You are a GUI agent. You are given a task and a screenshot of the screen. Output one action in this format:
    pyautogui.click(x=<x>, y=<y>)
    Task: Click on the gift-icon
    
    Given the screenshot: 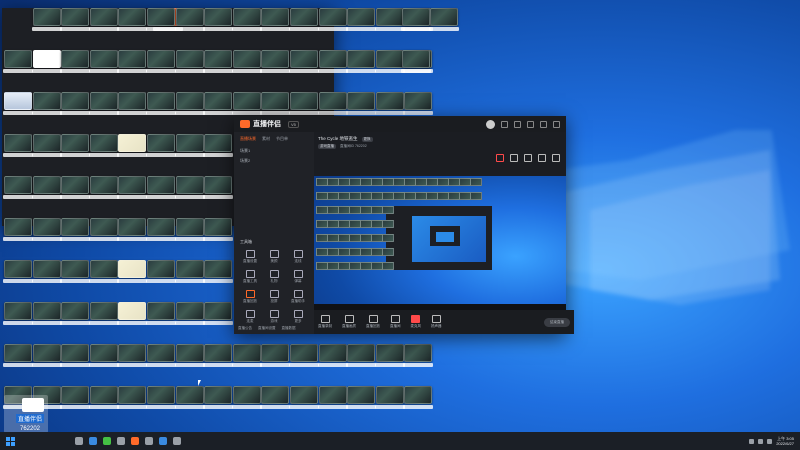 What is the action you would take?
    pyautogui.click(x=500, y=158)
    